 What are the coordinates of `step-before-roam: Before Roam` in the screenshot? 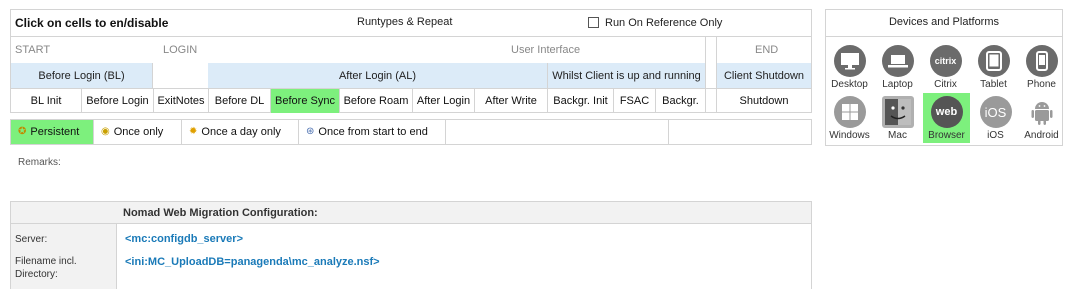 It's located at (376, 100).